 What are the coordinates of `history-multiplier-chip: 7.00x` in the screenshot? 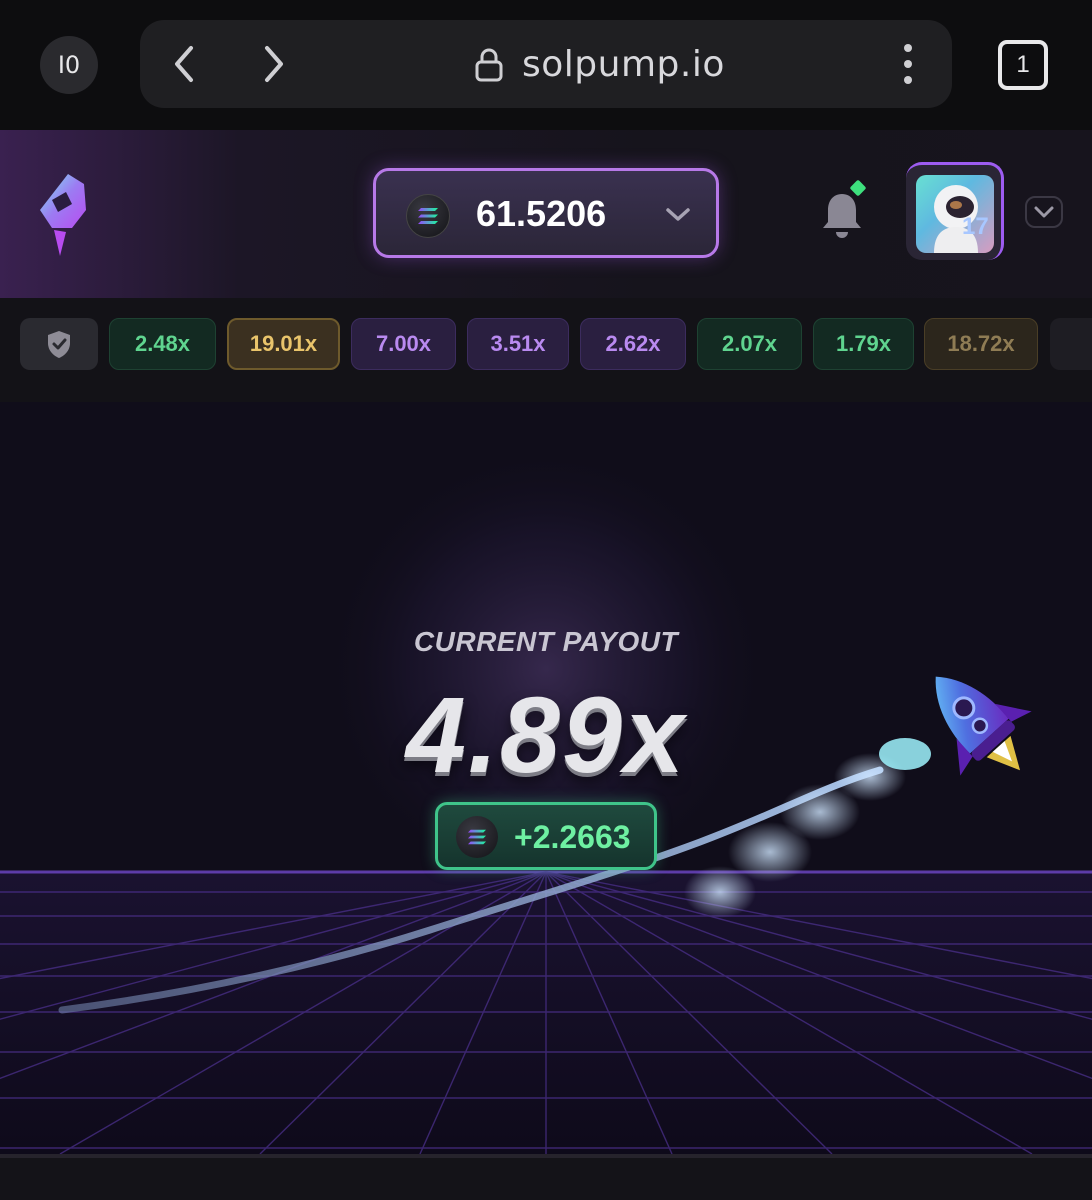 It's located at (403, 344).